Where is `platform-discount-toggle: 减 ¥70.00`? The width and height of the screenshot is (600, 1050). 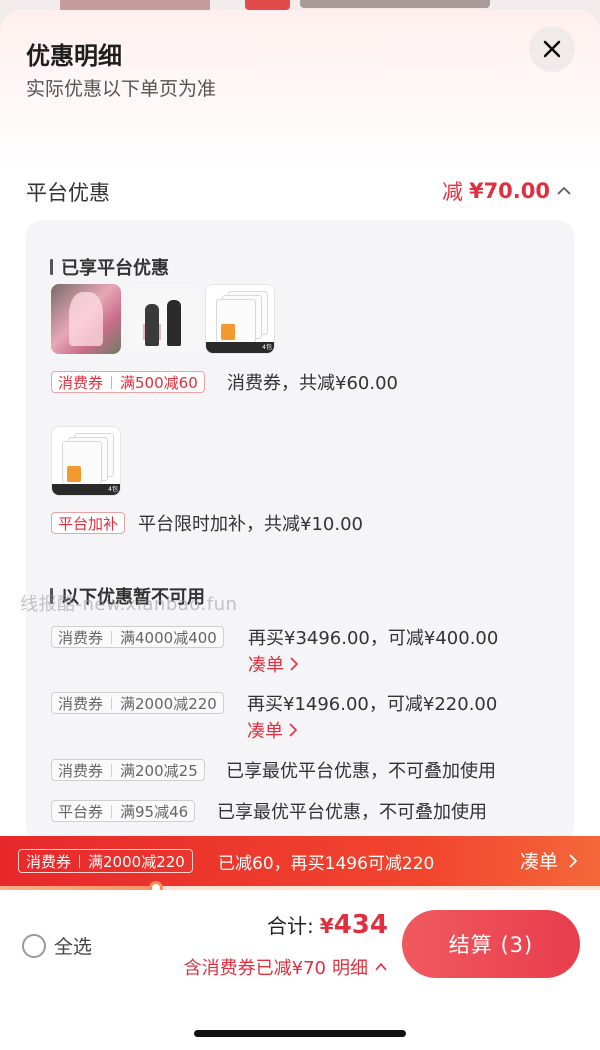 platform-discount-toggle: 减 ¥70.00 is located at coordinates (507, 191).